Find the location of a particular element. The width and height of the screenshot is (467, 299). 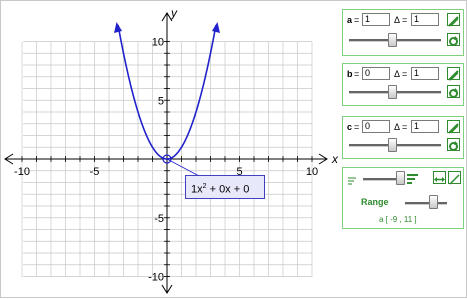

coefficient-b-name: b is located at coordinates (350, 74).